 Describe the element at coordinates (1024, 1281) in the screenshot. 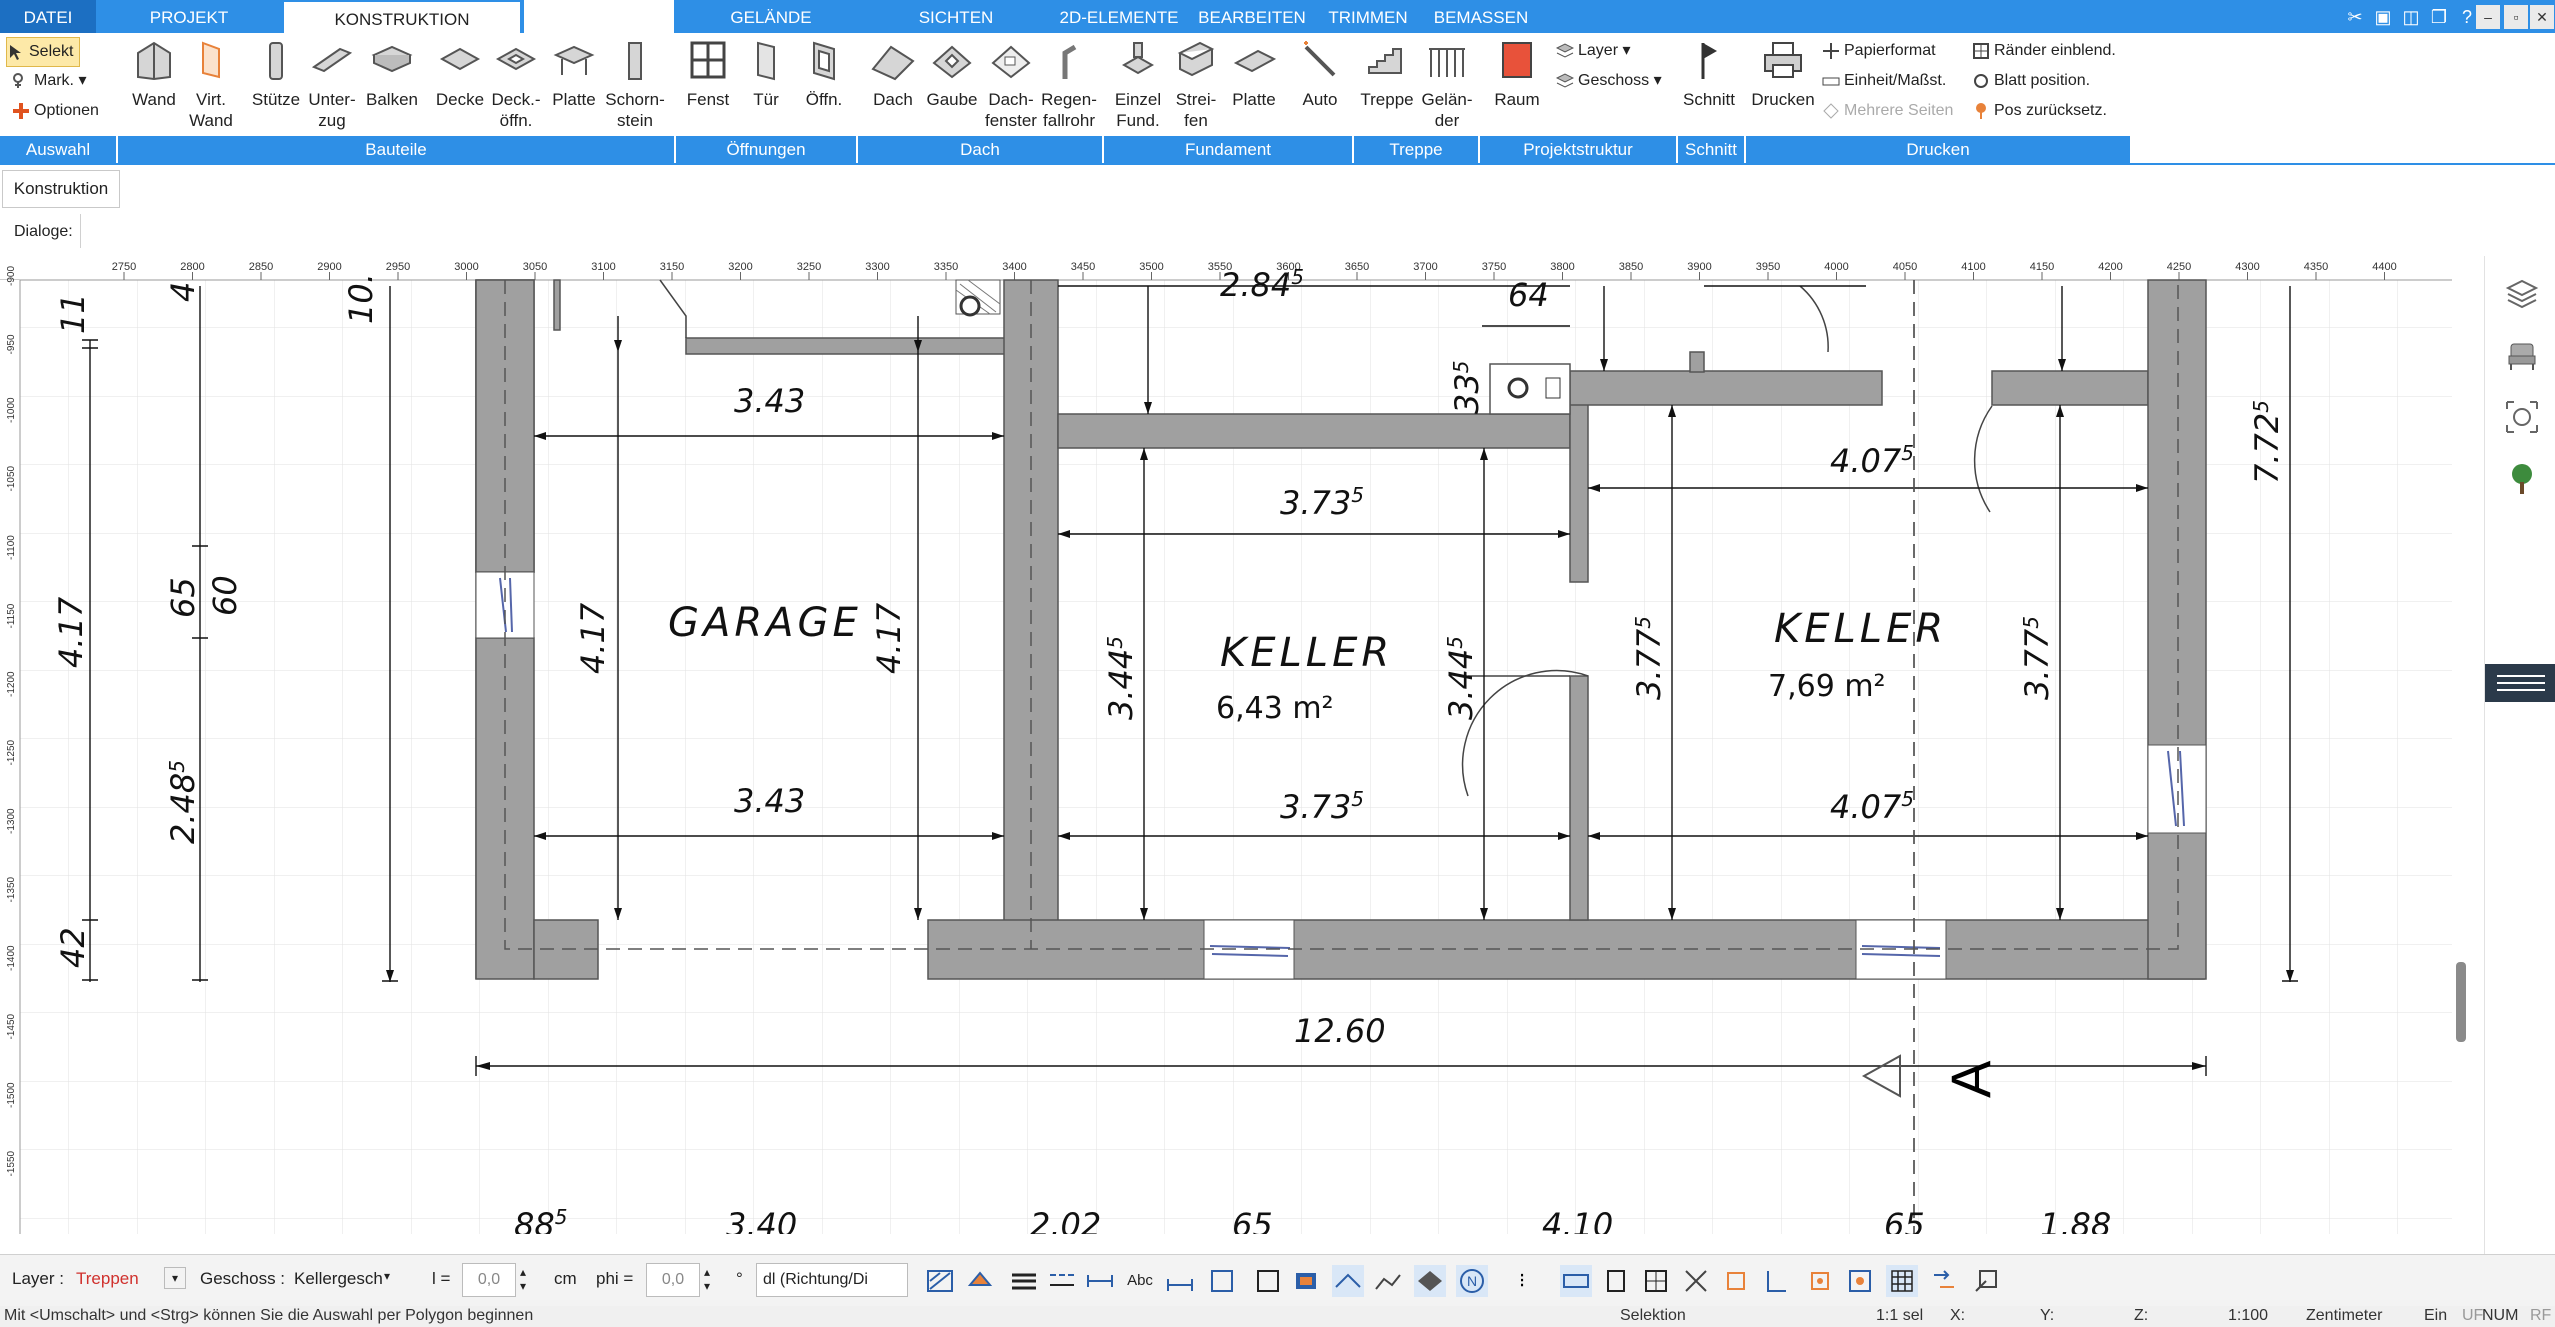

I see `line-weight-icon` at that location.